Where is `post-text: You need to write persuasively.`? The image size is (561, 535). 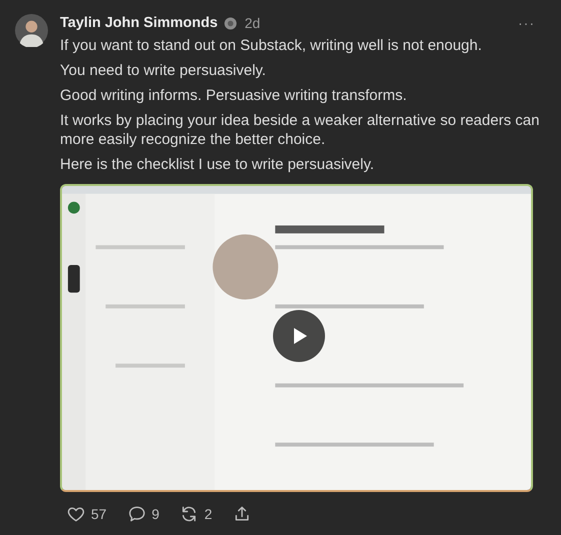 post-text: You need to write persuasively. is located at coordinates (163, 70).